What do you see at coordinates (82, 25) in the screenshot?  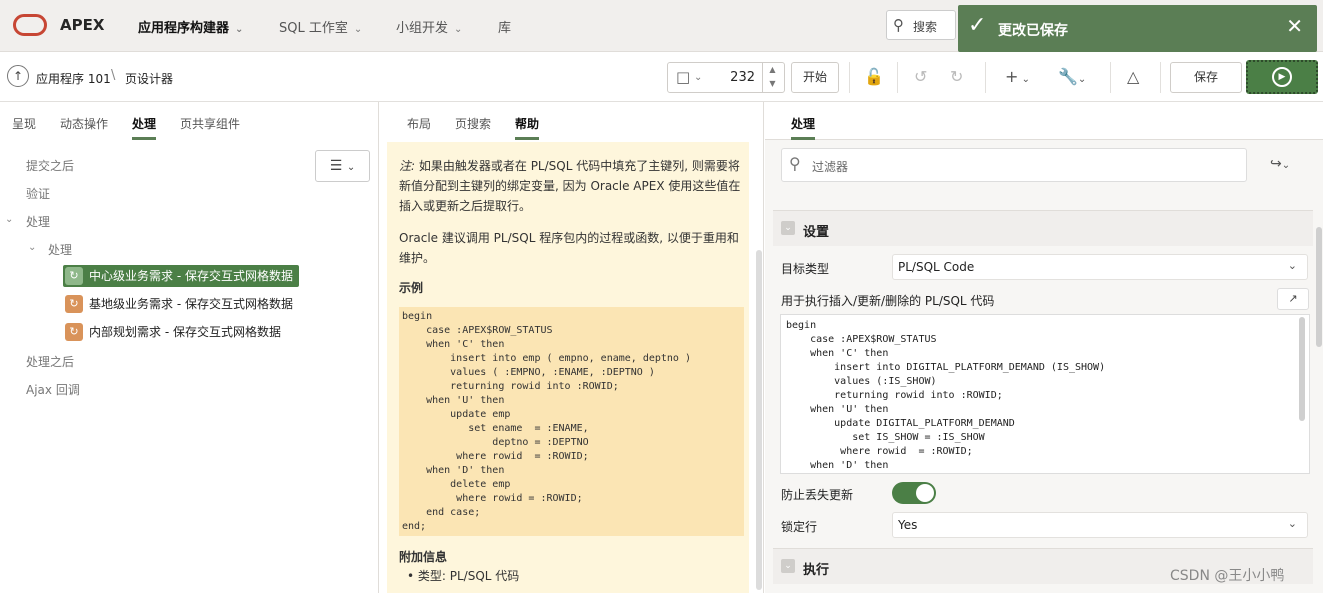 I see `brand-name: APEX` at bounding box center [82, 25].